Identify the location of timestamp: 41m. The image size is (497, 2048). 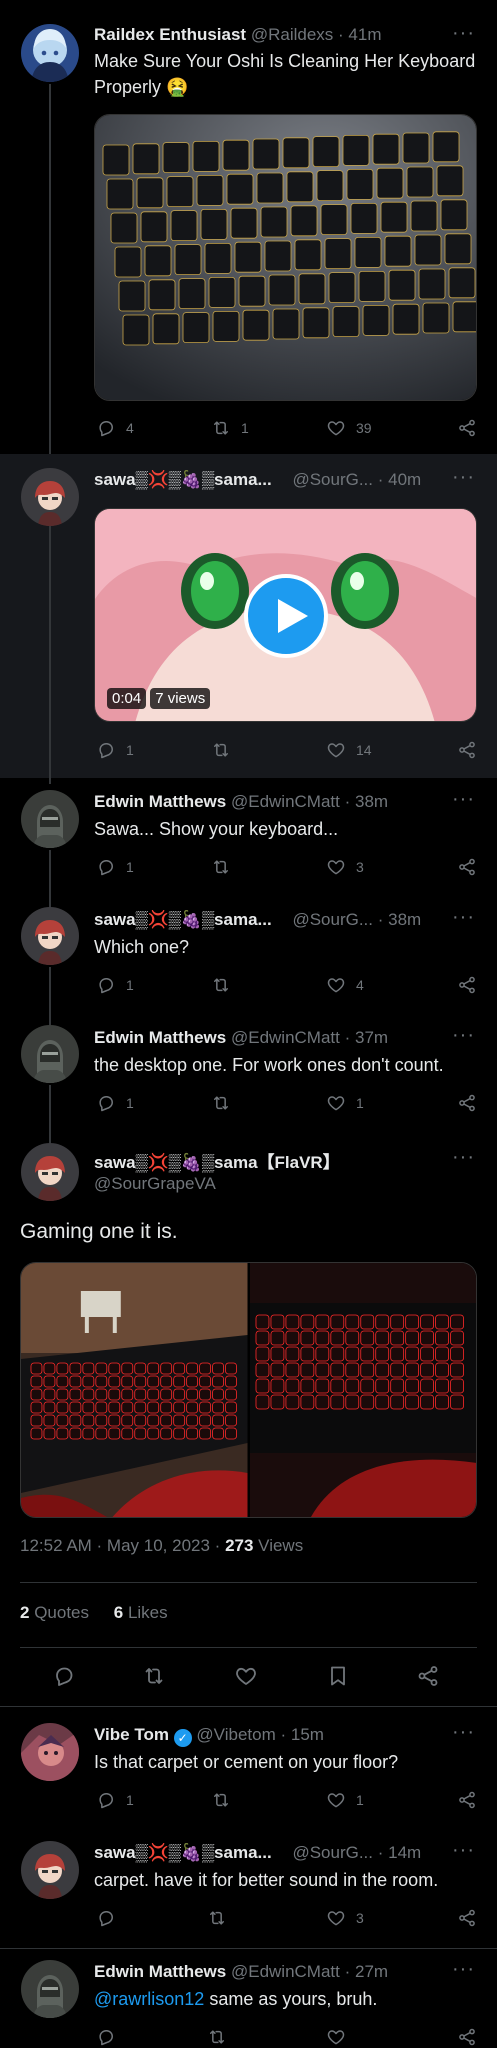
(364, 34).